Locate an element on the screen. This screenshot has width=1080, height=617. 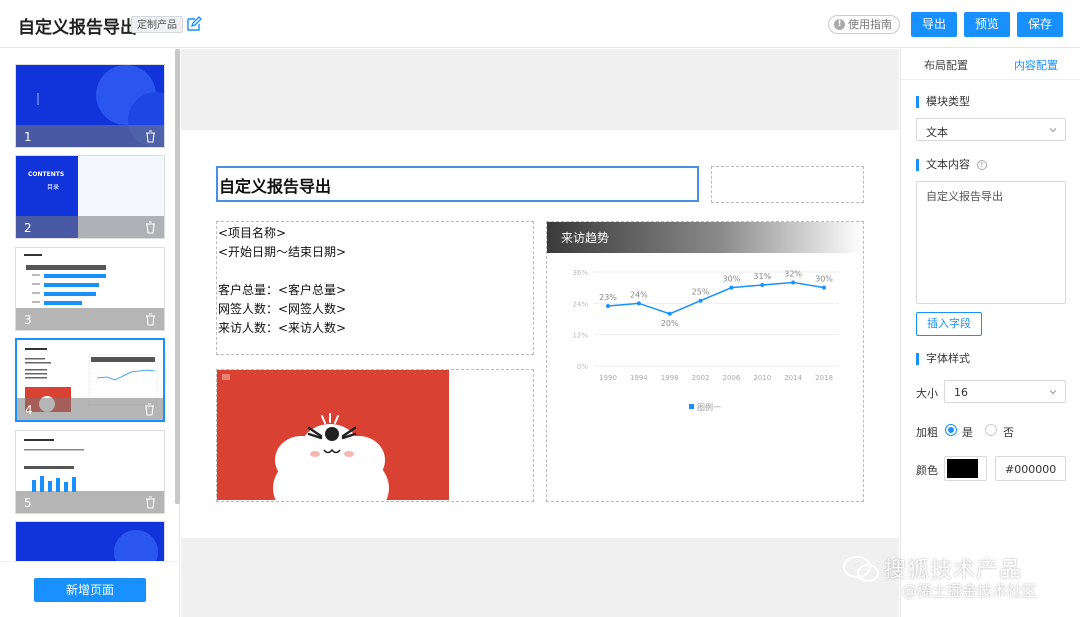
y-tick-label: 36% is located at coordinates (580, 273).